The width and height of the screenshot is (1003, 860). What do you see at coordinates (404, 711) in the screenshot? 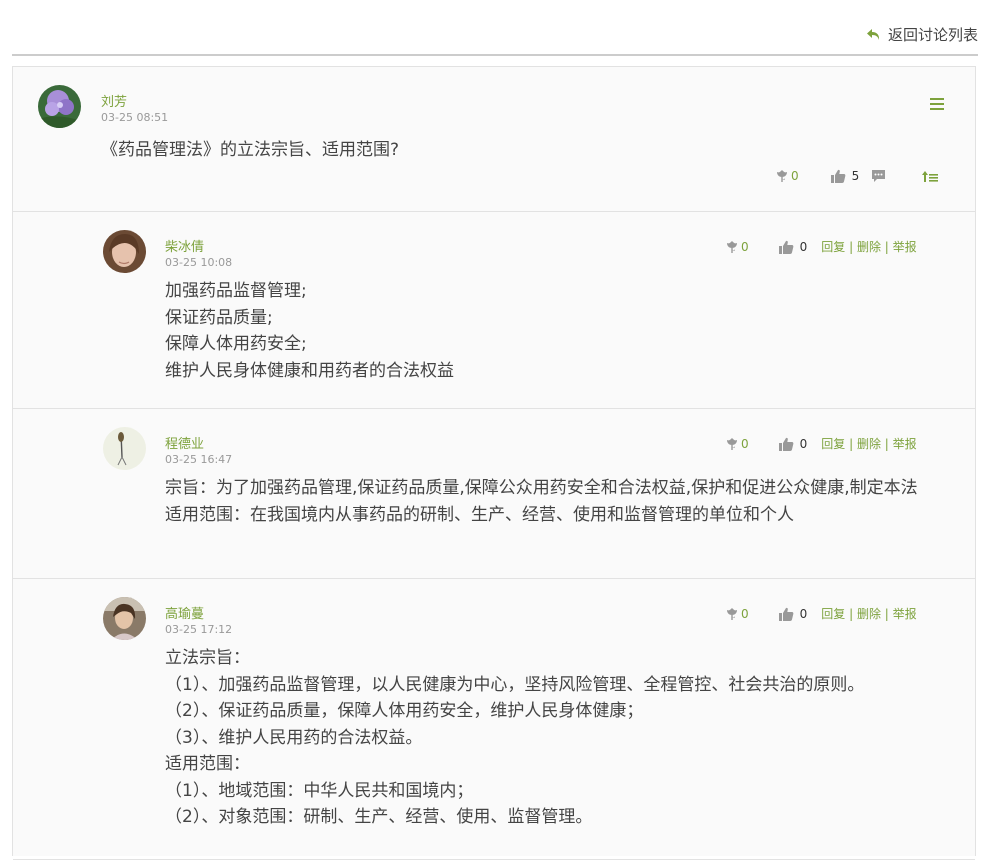
I see `content-line: （2）、保证药品质量，保障人体用药安全，维护人民身体健康；` at bounding box center [404, 711].